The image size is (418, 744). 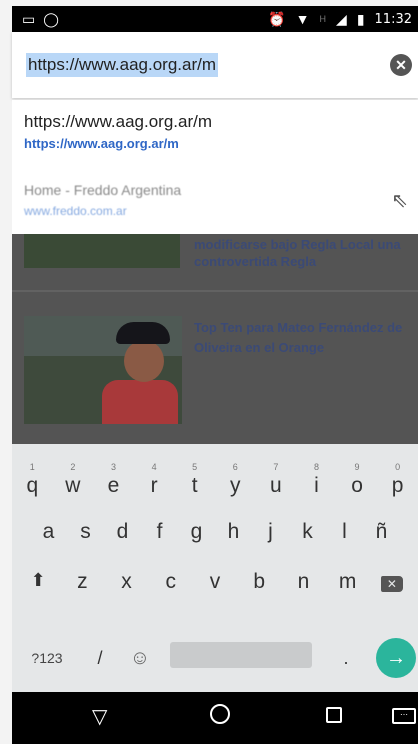 What do you see at coordinates (215, 291) in the screenshot?
I see `divider` at bounding box center [215, 291].